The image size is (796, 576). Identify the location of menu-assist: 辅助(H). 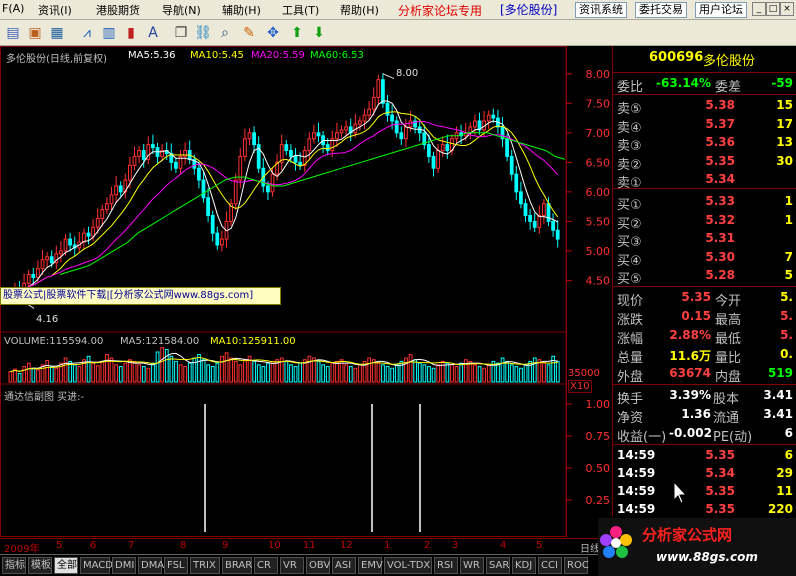
(241, 10).